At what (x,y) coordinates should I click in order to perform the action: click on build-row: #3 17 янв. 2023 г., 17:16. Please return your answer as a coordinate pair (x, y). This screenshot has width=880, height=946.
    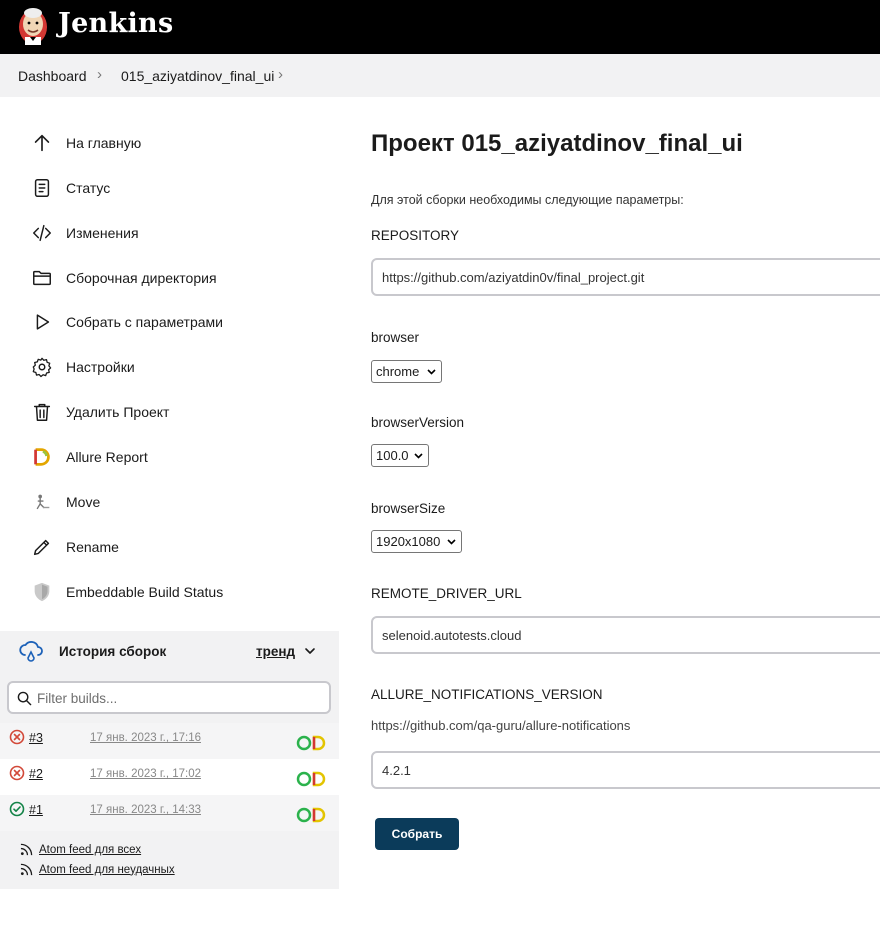
    Looking at the image, I should click on (169, 741).